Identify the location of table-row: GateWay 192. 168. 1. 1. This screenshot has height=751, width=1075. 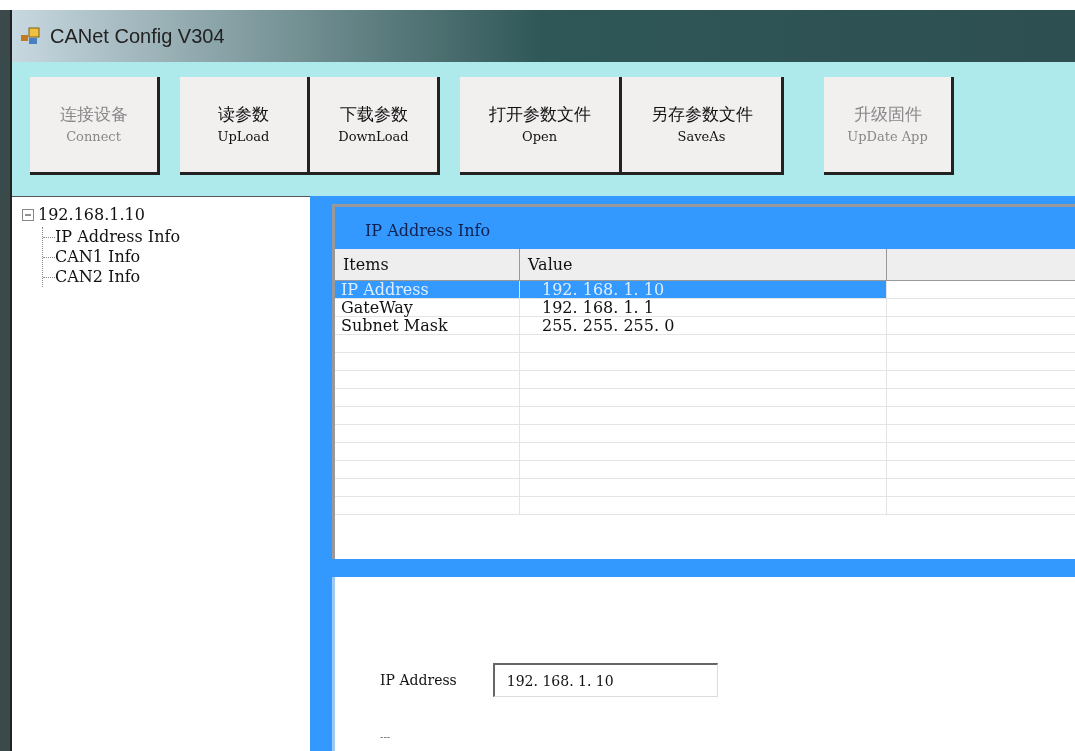
(611, 307).